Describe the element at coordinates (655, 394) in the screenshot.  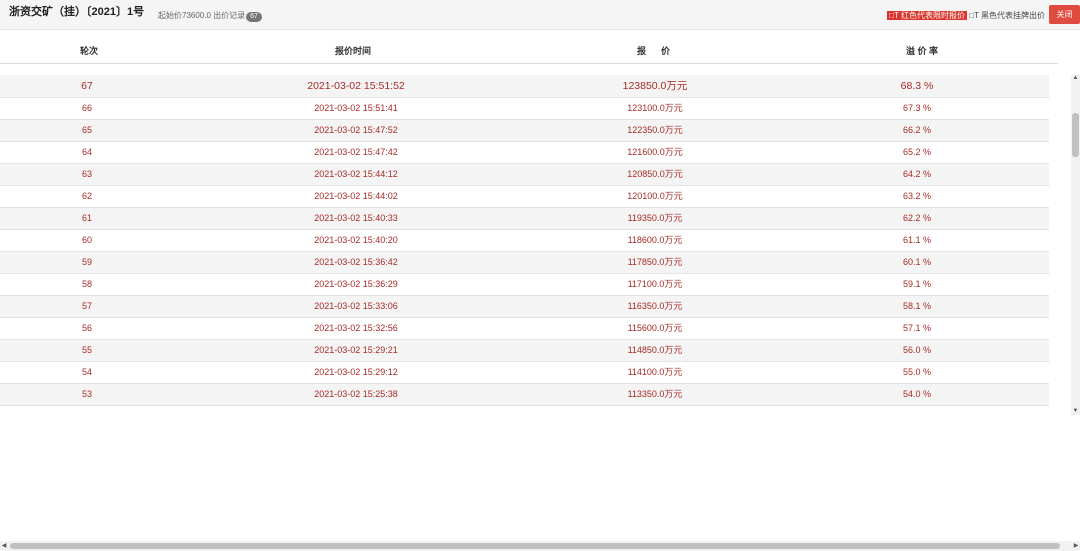
I see `price-cell: 113350.0万元` at that location.